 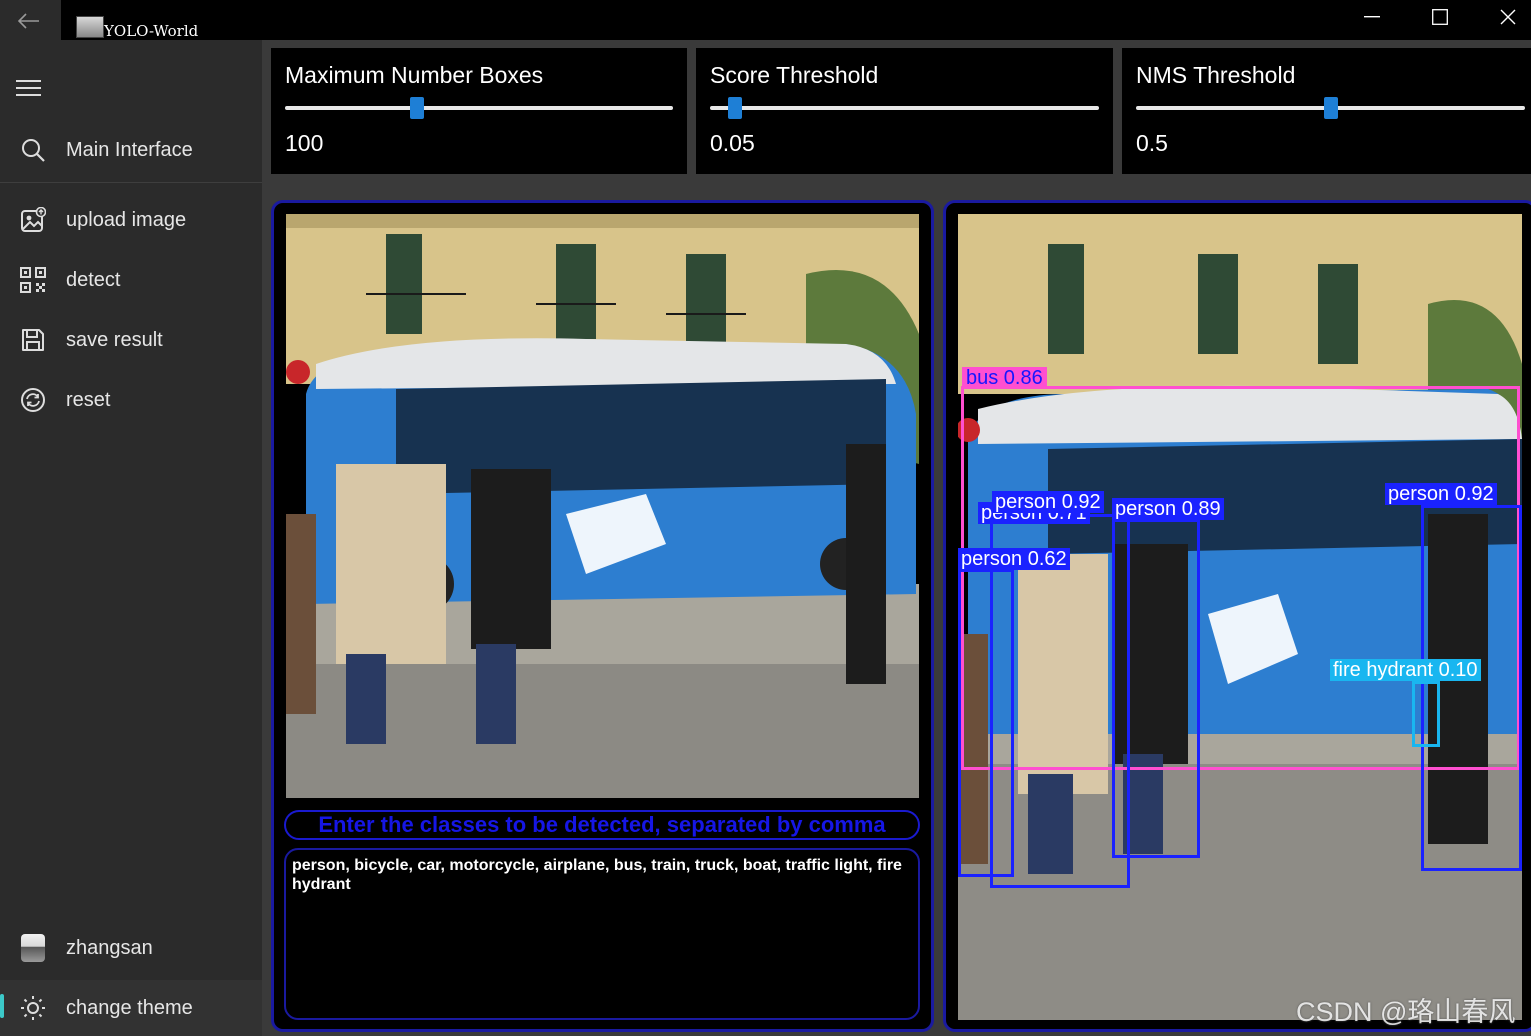 I want to click on slider-value: 0.05, so click(x=732, y=143).